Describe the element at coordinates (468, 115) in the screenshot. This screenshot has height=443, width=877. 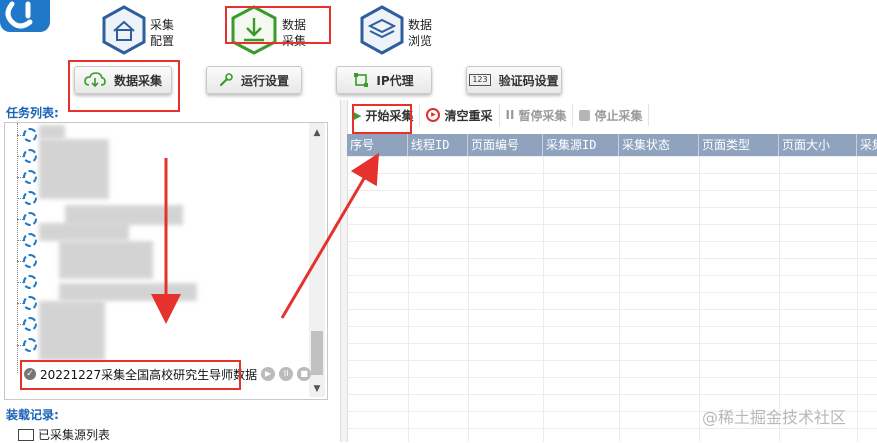
I see `clear-recollect-label: 清空重采` at that location.